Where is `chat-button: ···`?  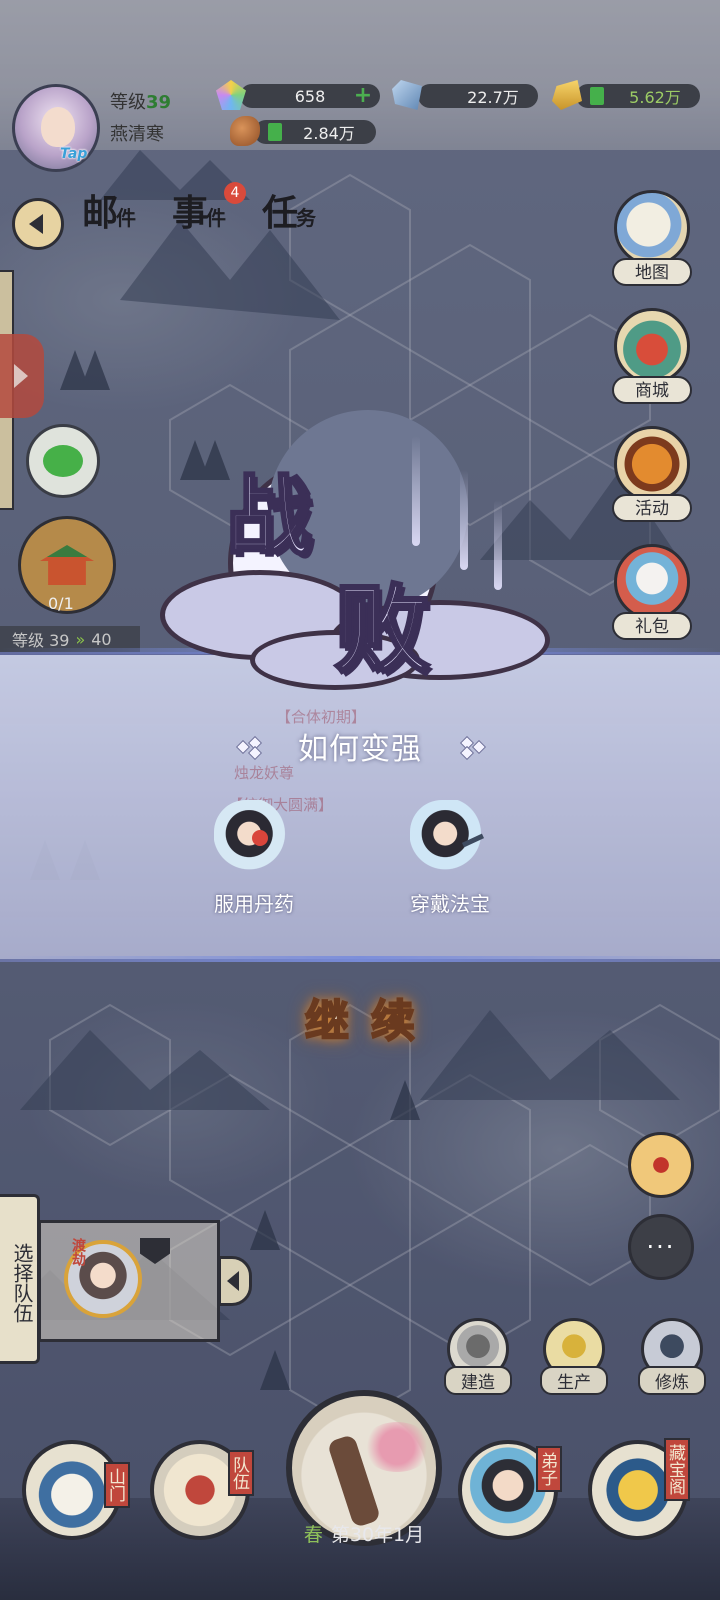
chat-button: ··· is located at coordinates (661, 1247).